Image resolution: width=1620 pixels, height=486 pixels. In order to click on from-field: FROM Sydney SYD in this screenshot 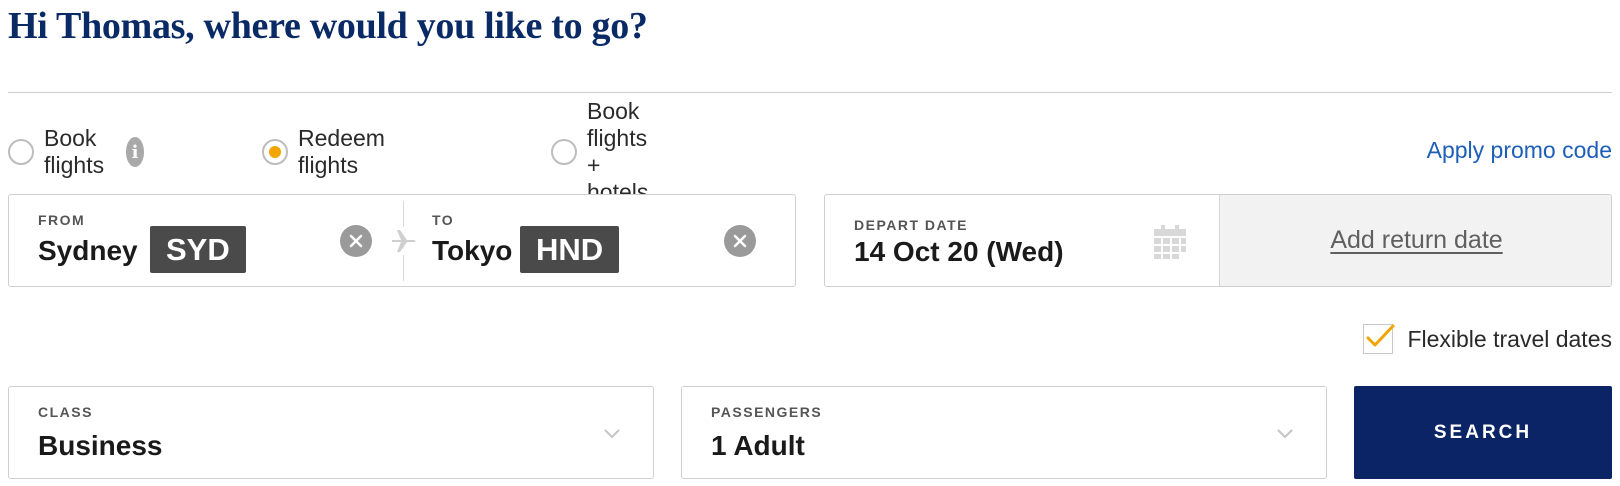, I will do `click(206, 240)`.